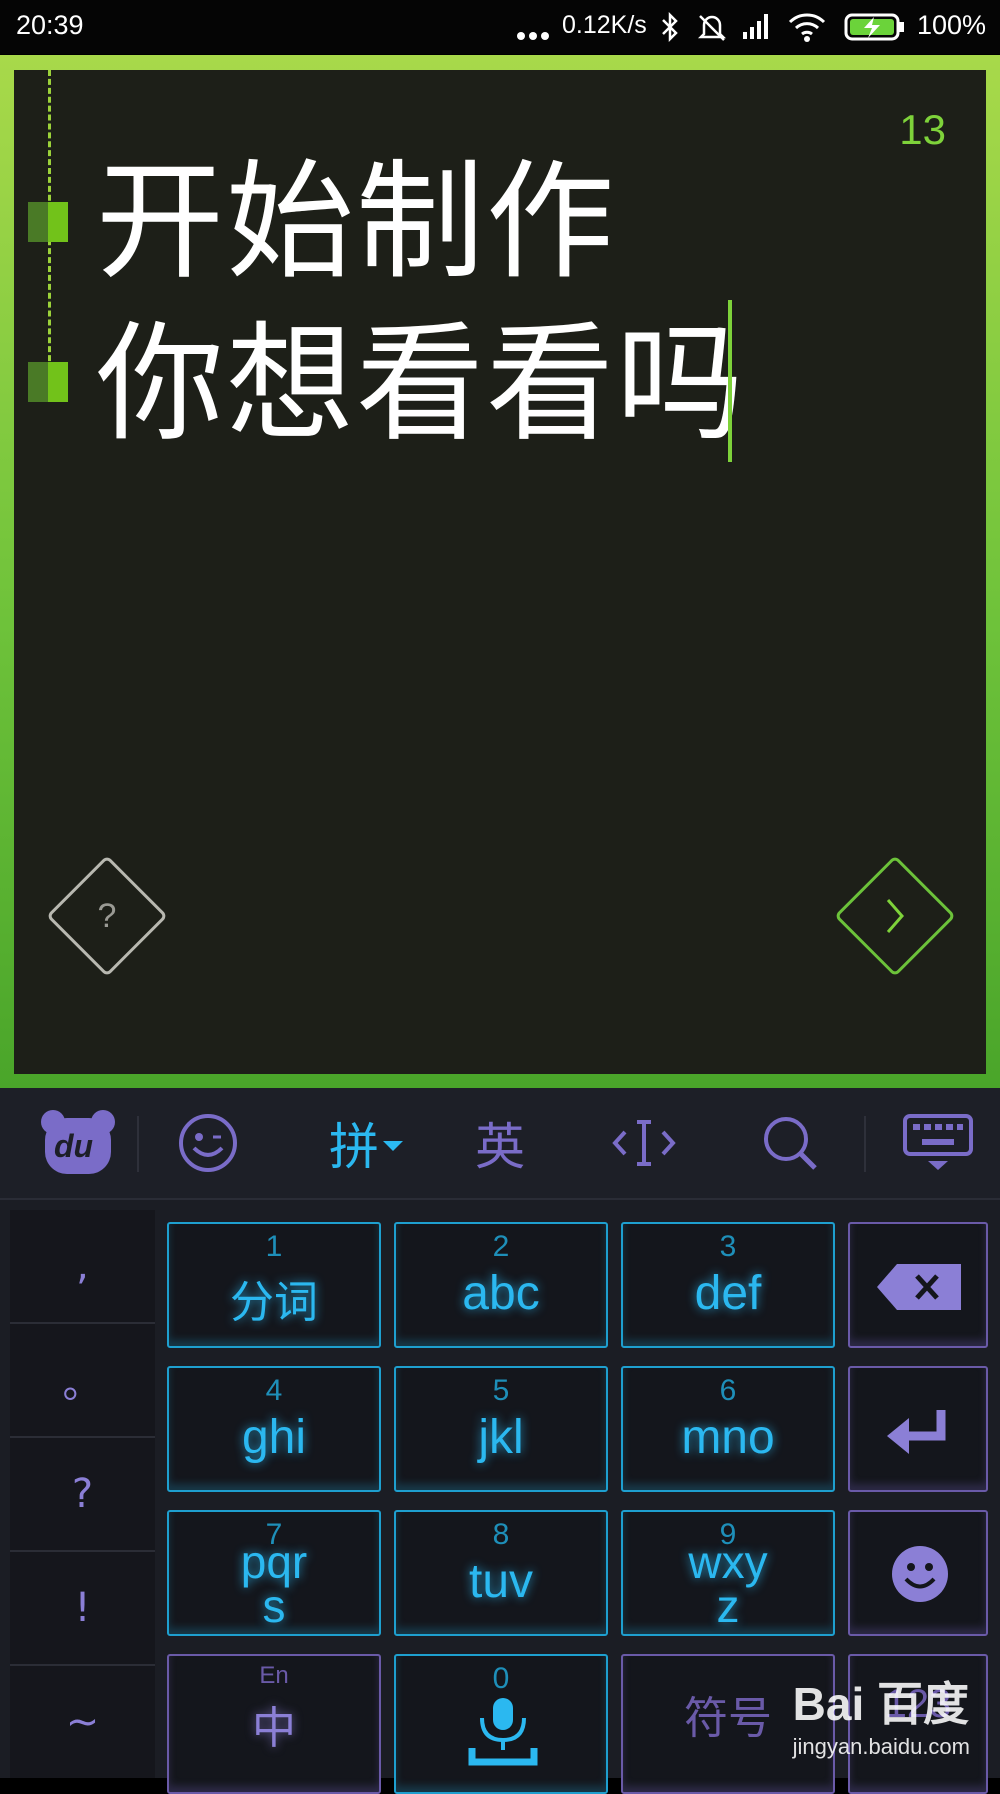 The height and width of the screenshot is (1794, 1000). I want to click on punctuation-list: , 。 ? ! ~, so click(82, 1494).